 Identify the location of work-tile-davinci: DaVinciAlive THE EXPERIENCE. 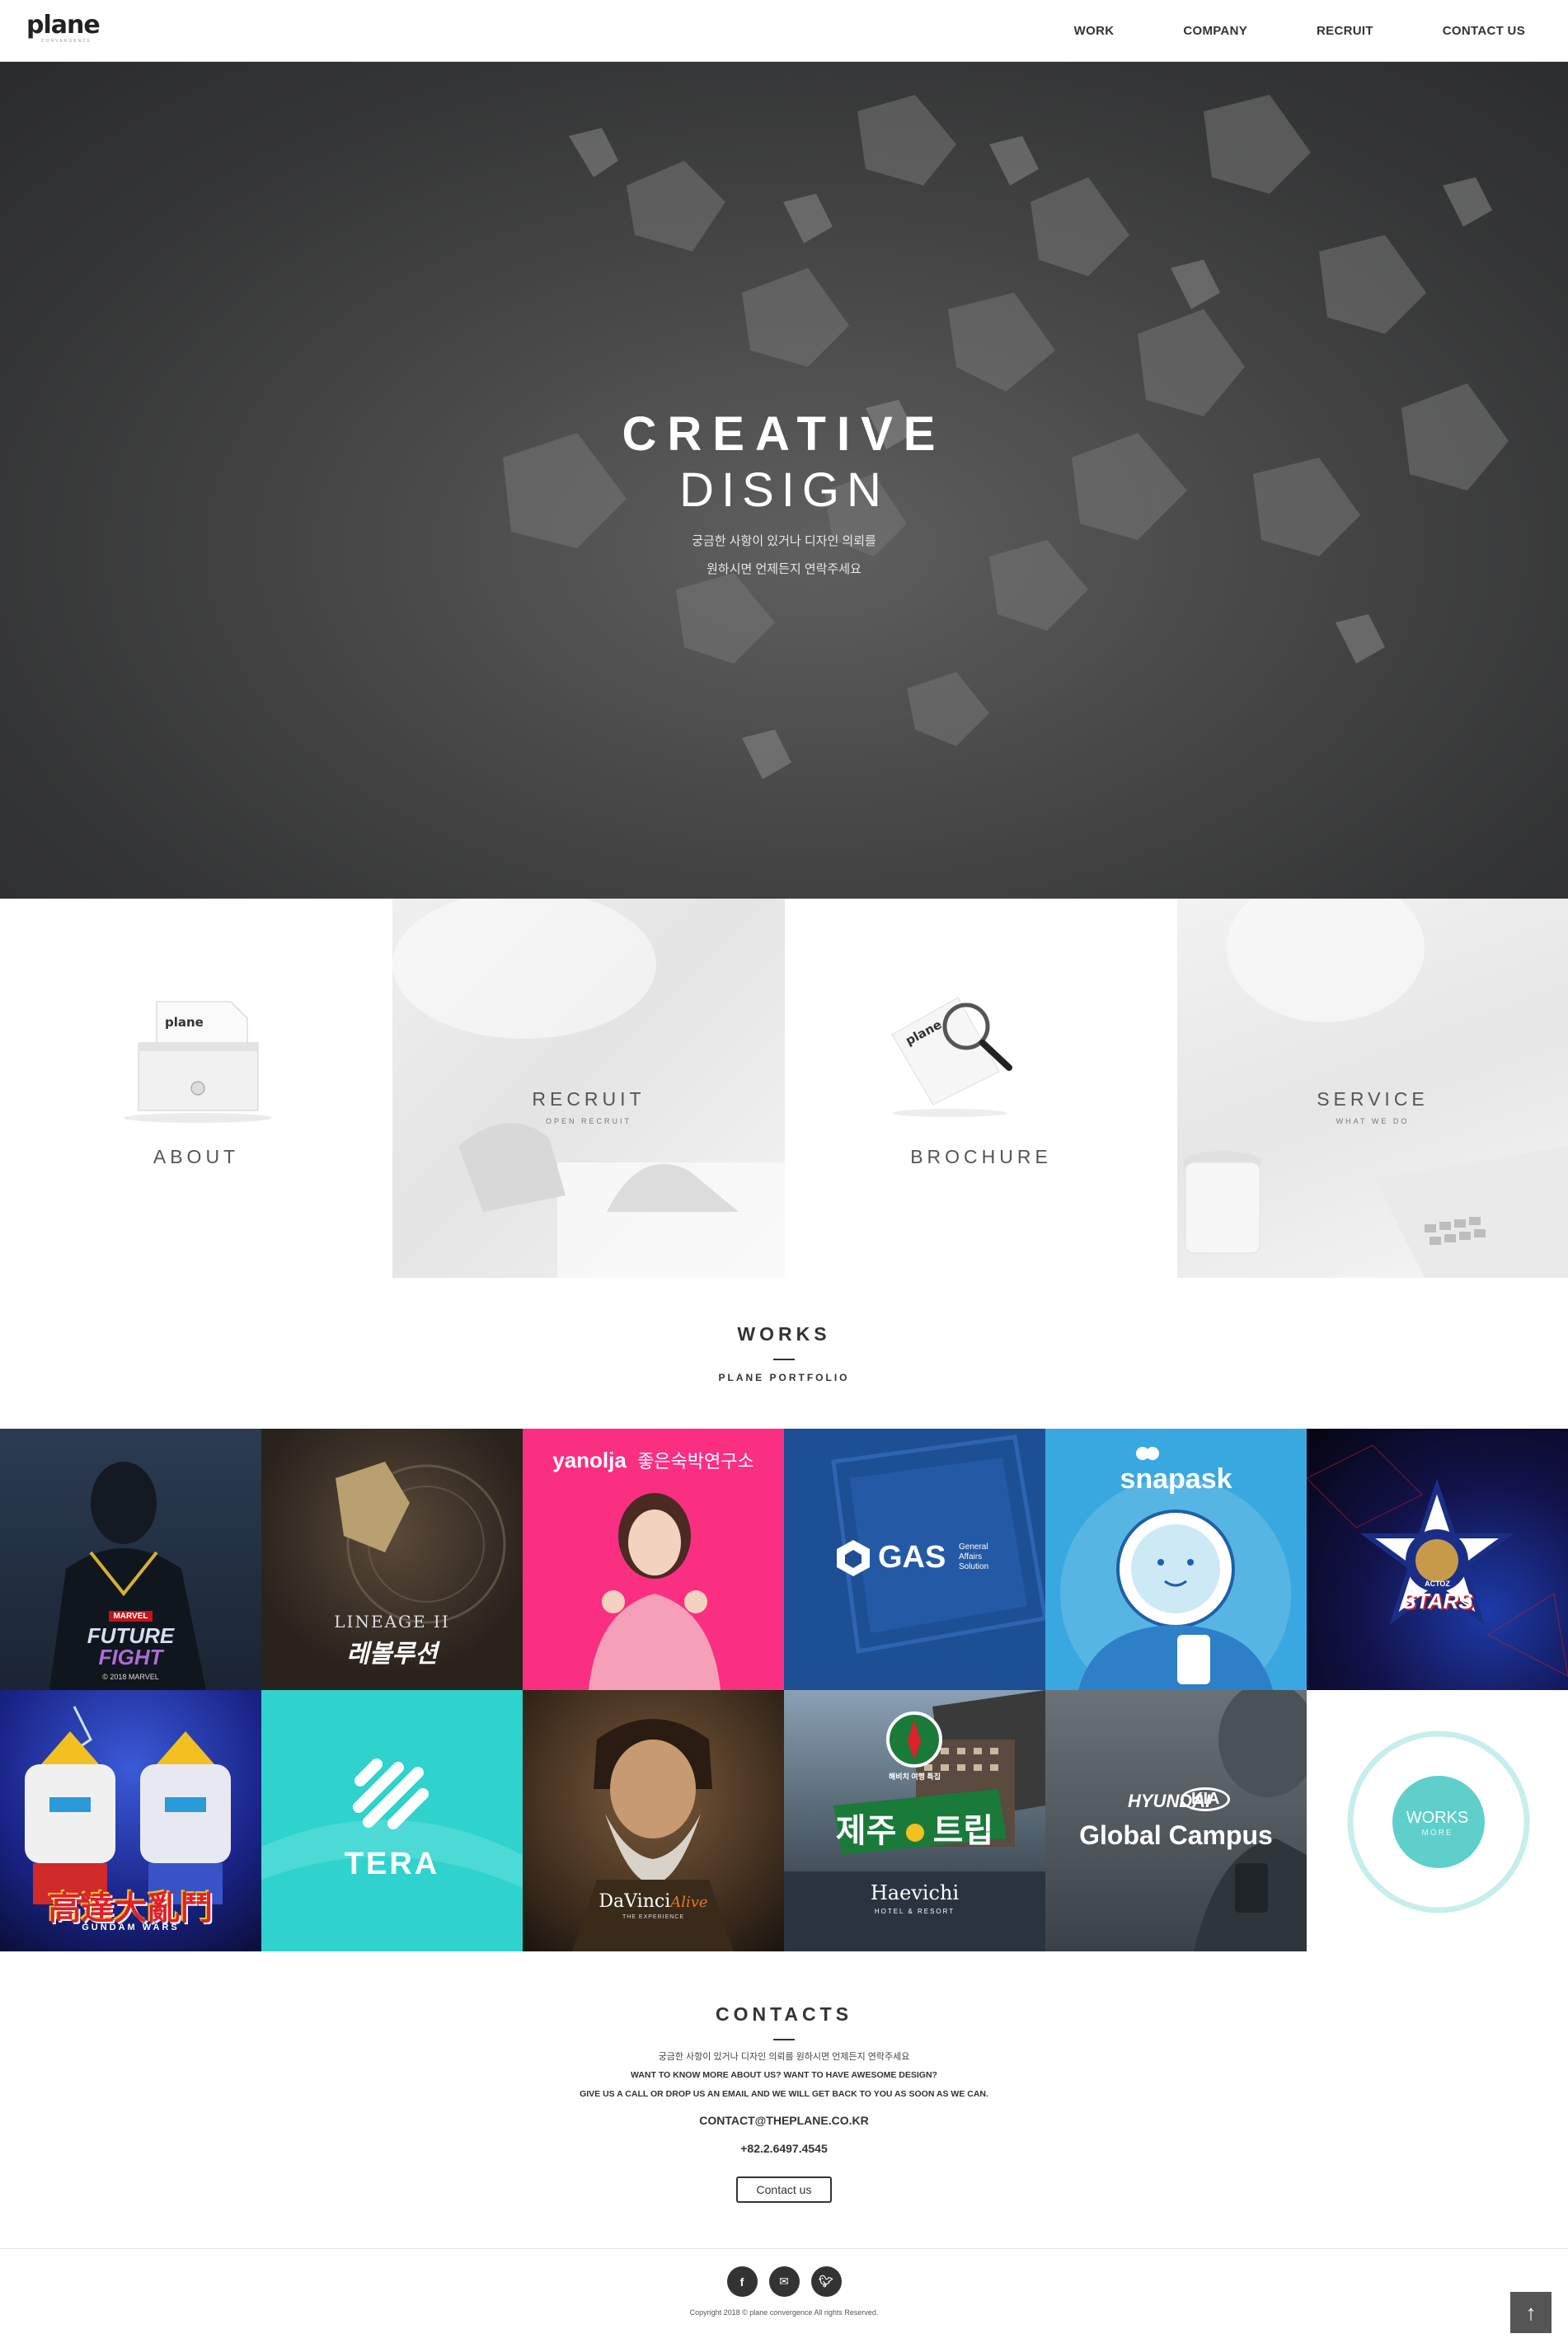
(653, 1820).